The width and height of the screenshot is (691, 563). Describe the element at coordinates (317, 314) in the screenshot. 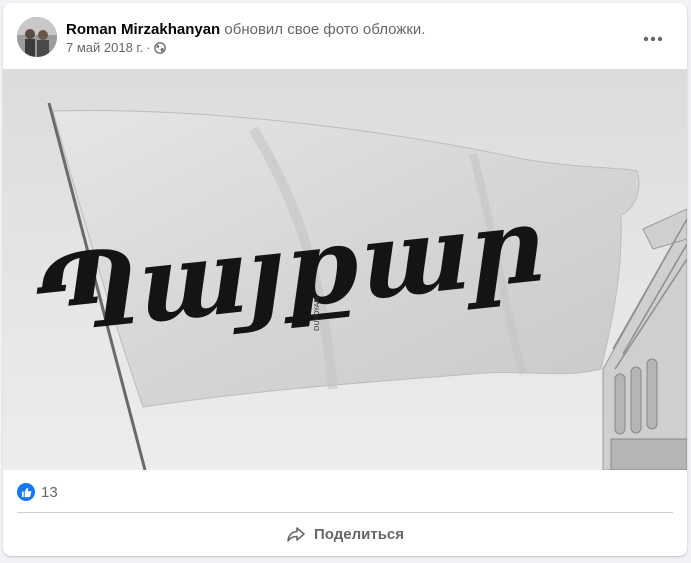

I see `flag-small-text: DUKOYAM` at that location.